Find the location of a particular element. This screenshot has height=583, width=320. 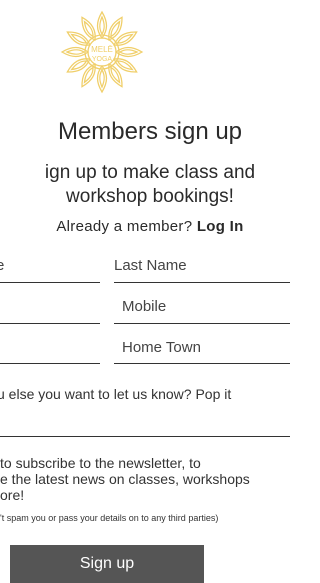

message-underline is located at coordinates (145, 436).